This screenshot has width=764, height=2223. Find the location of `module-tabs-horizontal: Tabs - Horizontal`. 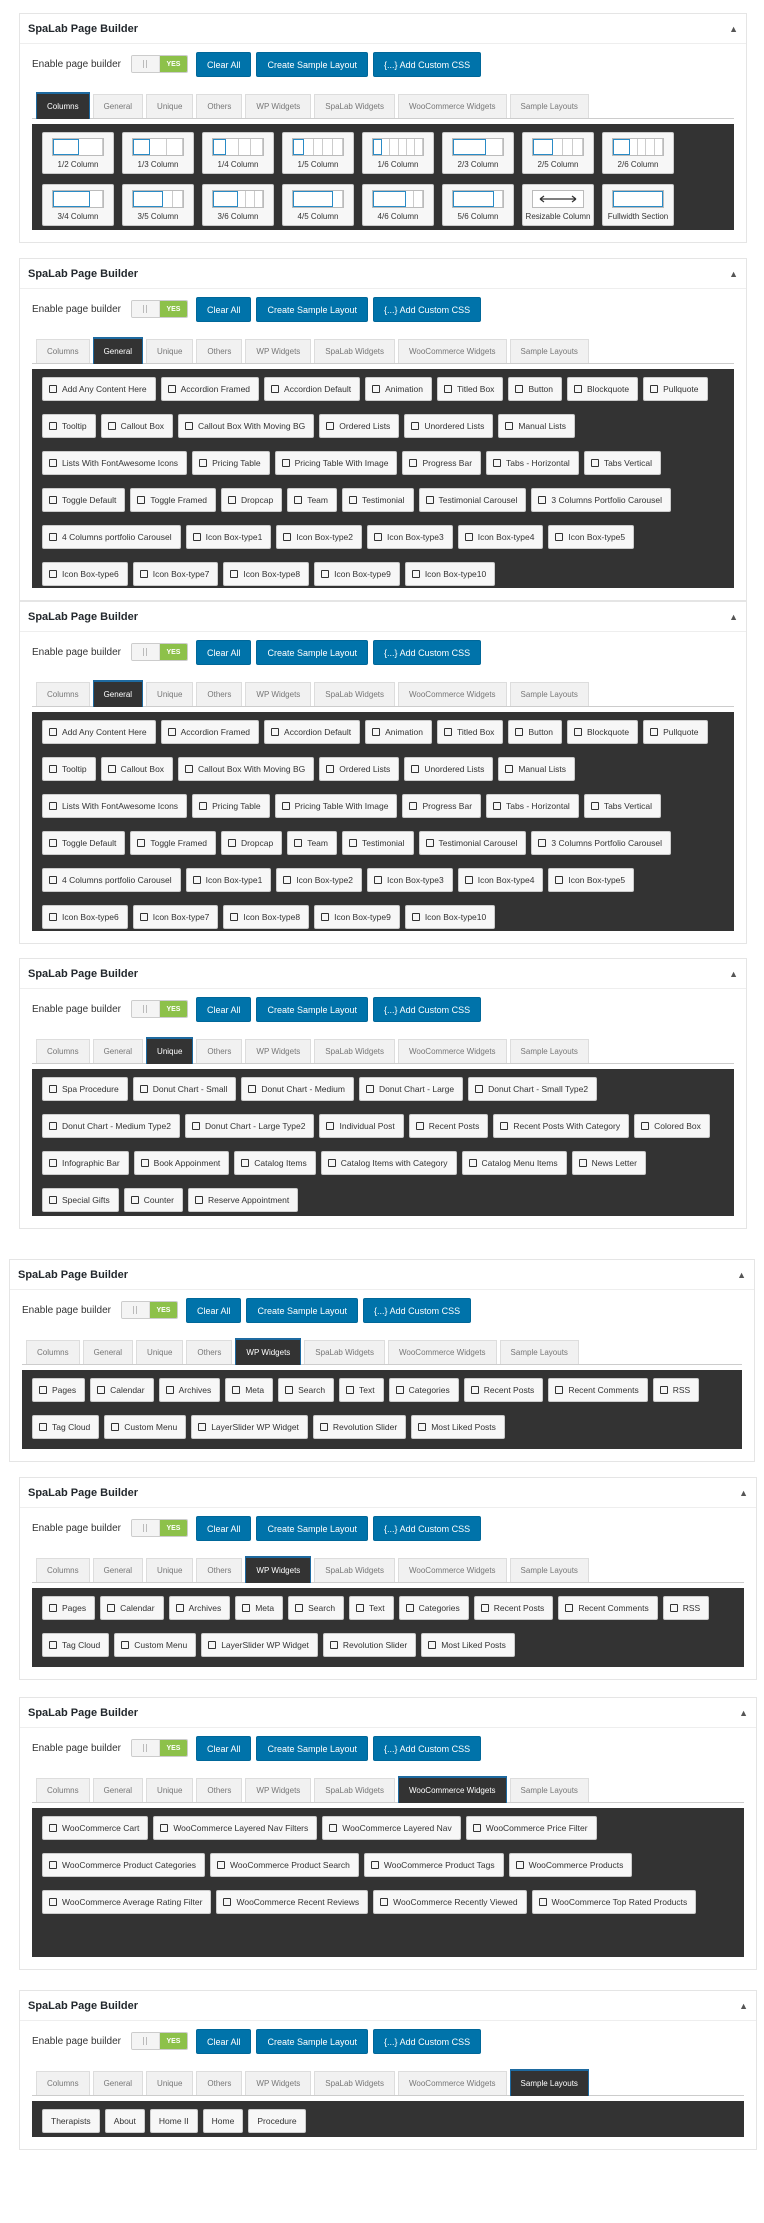

module-tabs-horizontal: Tabs - Horizontal is located at coordinates (532, 806).